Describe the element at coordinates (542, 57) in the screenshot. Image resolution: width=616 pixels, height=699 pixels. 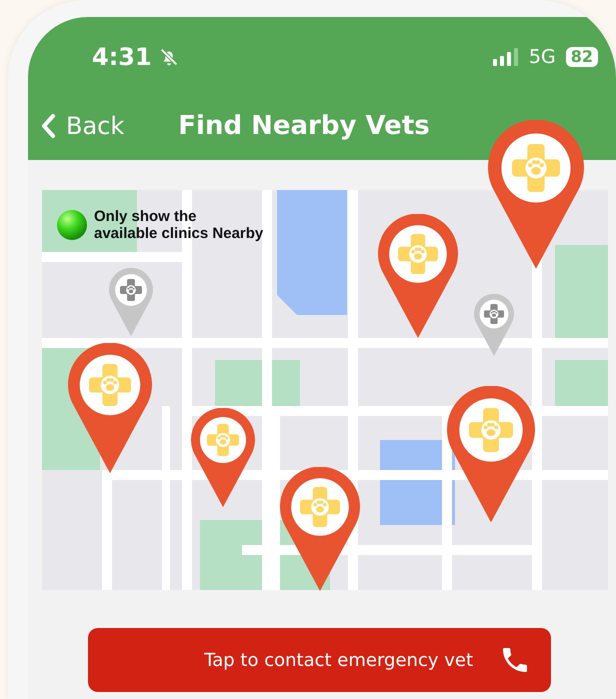
I see `network-label: 5G` at that location.